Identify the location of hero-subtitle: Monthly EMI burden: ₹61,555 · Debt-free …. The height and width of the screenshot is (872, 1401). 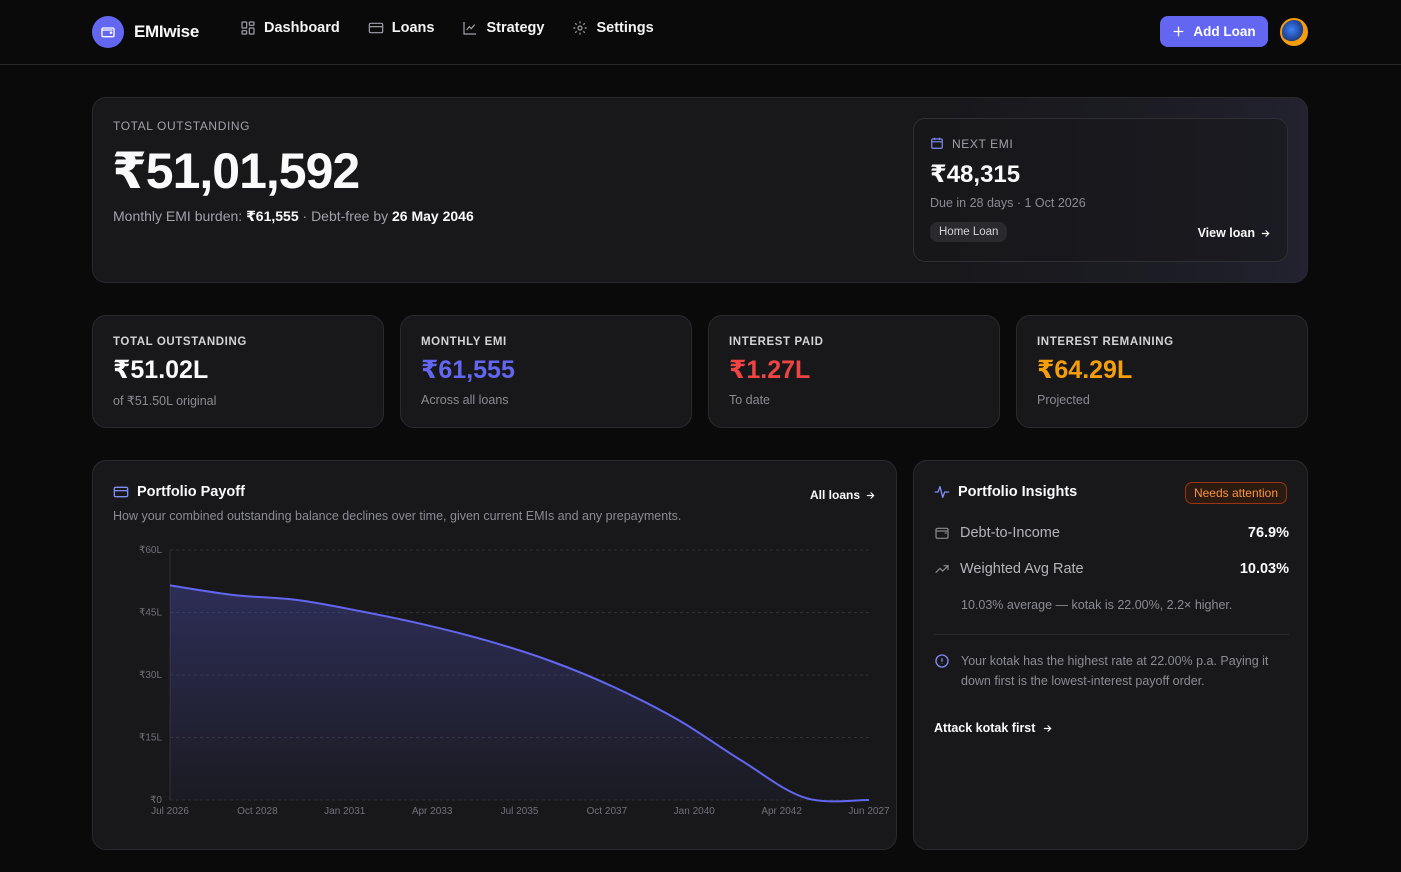
(293, 216).